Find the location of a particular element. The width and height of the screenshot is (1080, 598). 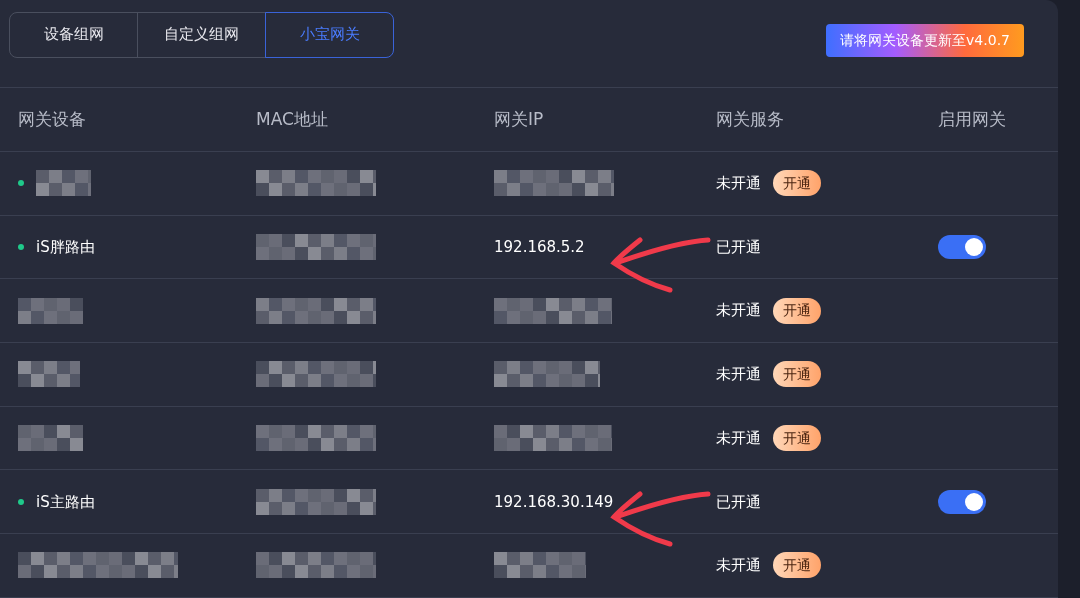

column-header: 启用网关 is located at coordinates (972, 119).